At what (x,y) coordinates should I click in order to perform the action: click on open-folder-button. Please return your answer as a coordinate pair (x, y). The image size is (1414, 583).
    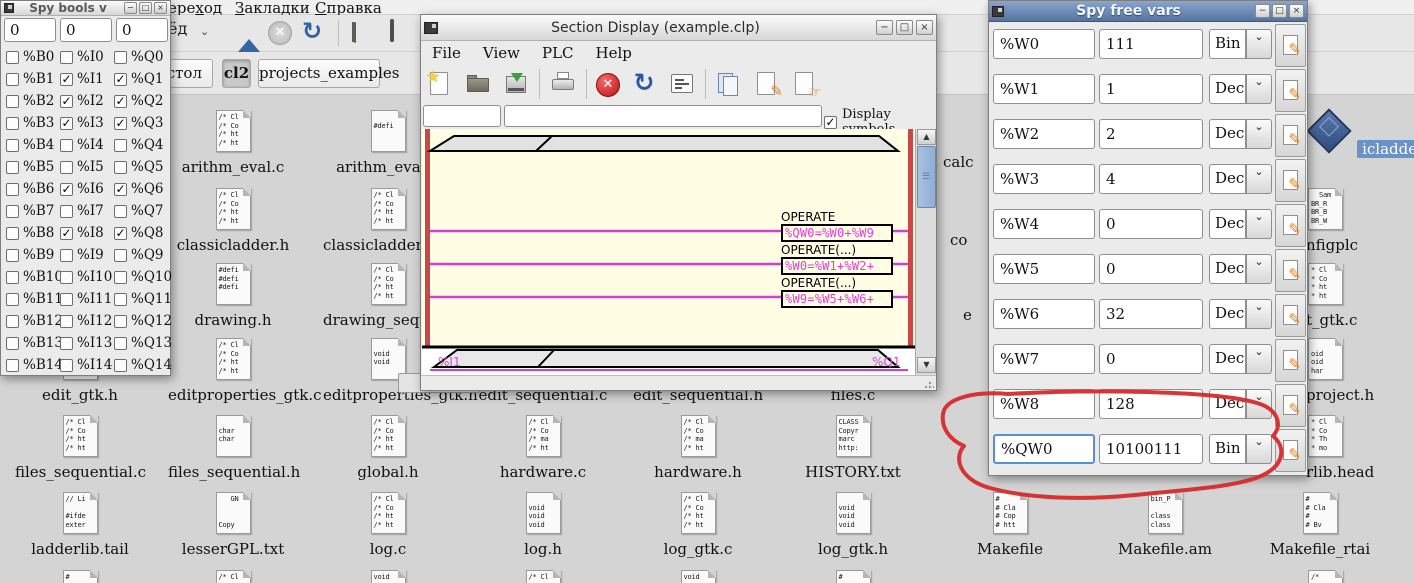
    Looking at the image, I should click on (478, 84).